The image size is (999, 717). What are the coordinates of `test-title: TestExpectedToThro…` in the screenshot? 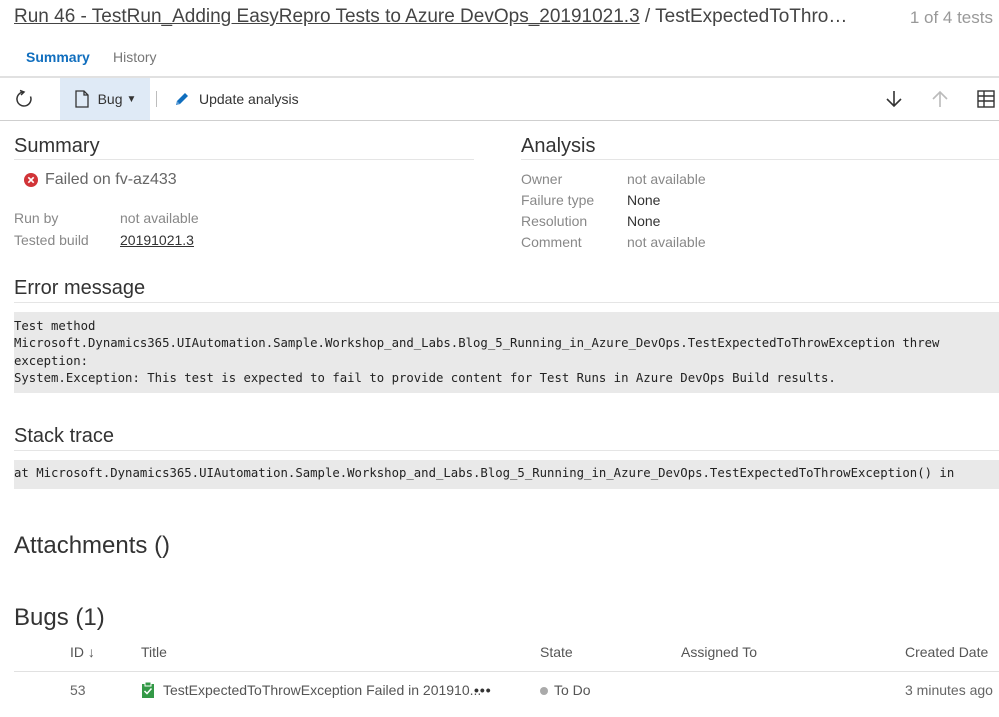 It's located at (751, 16).